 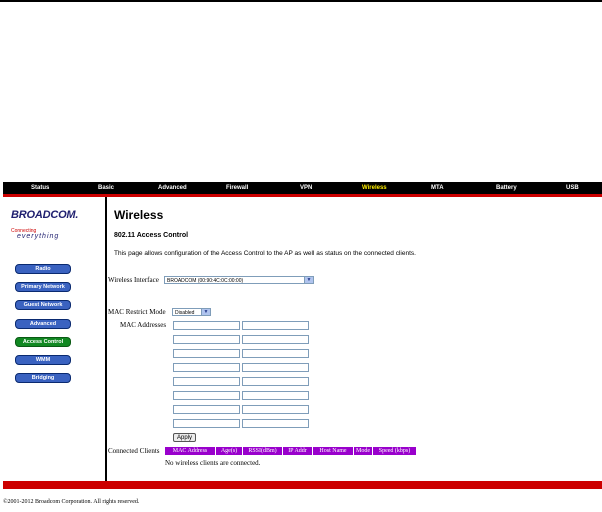 What do you see at coordinates (43, 305) in the screenshot?
I see `sidebar-item-guest-network: Guest Network` at bounding box center [43, 305].